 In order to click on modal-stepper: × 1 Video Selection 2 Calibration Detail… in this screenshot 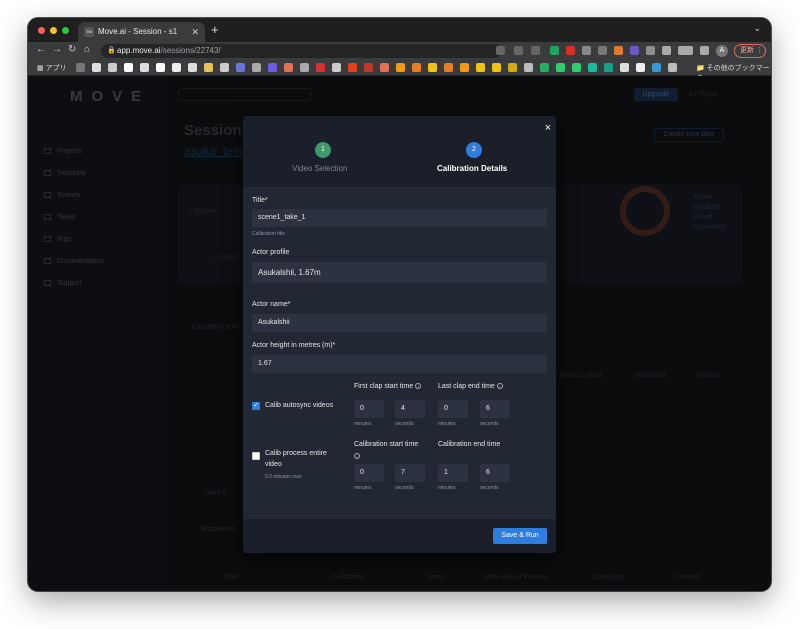, I will do `click(399, 151)`.